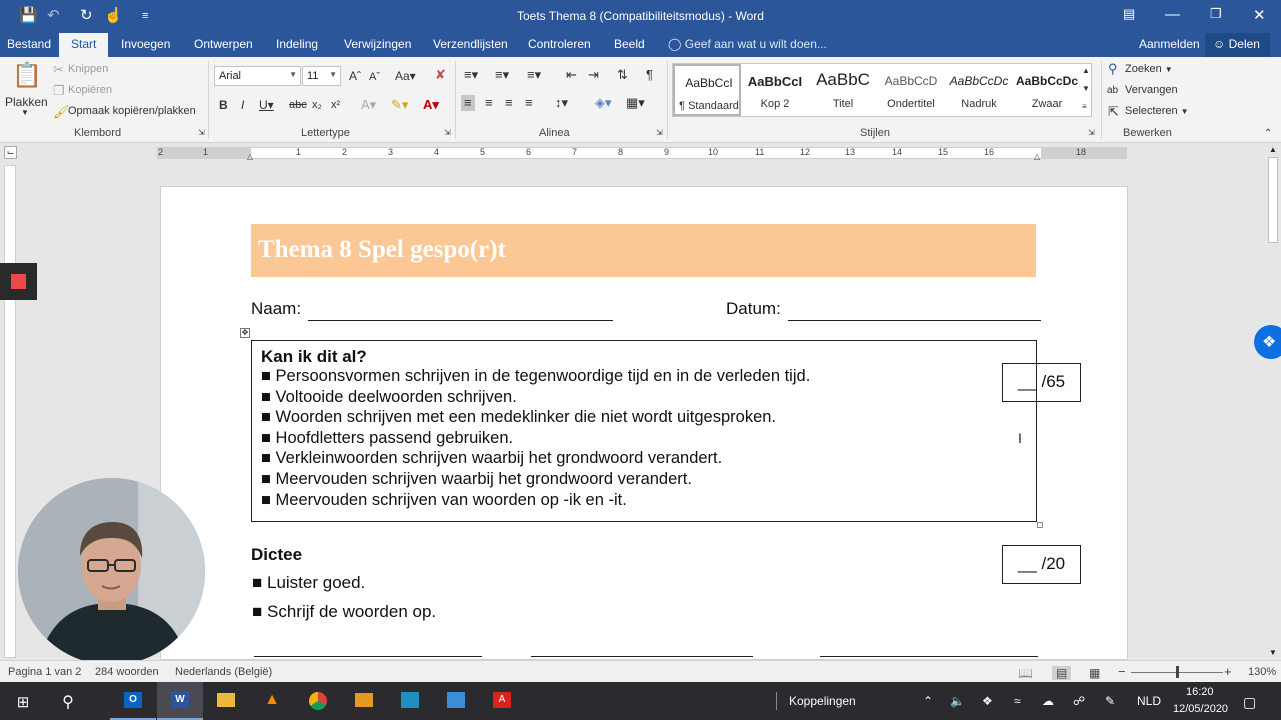  I want to click on align-left-icon: ≡, so click(468, 103).